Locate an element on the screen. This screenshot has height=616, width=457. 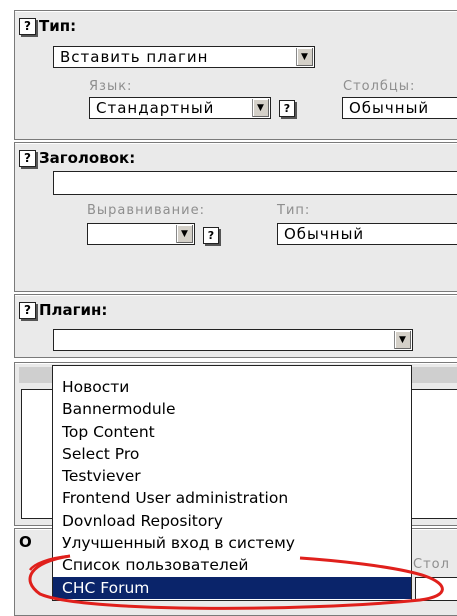
dropdown-option-testviever: Testviever is located at coordinates (232, 476).